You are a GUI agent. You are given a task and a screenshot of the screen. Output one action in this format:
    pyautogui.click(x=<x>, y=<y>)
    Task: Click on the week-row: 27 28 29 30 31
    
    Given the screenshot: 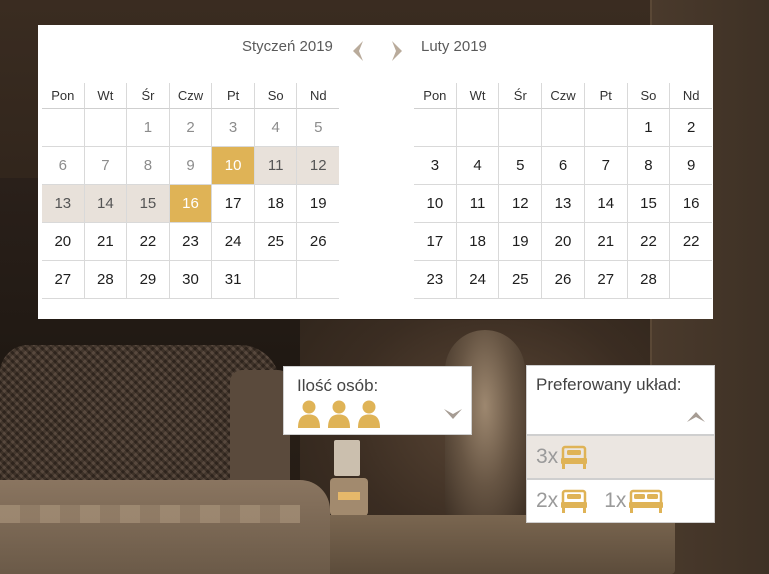 What is the action you would take?
    pyautogui.click(x=191, y=280)
    